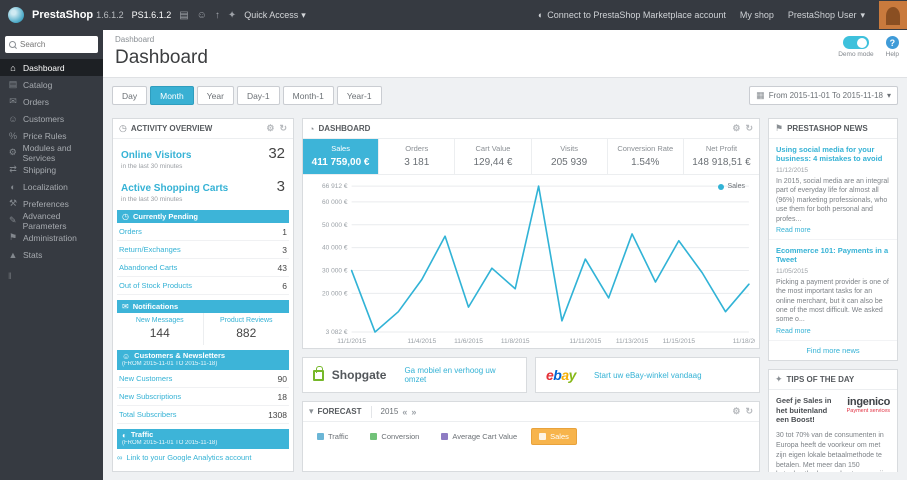 This screenshot has width=907, height=480. I want to click on link-icon: ∞, so click(120, 458).